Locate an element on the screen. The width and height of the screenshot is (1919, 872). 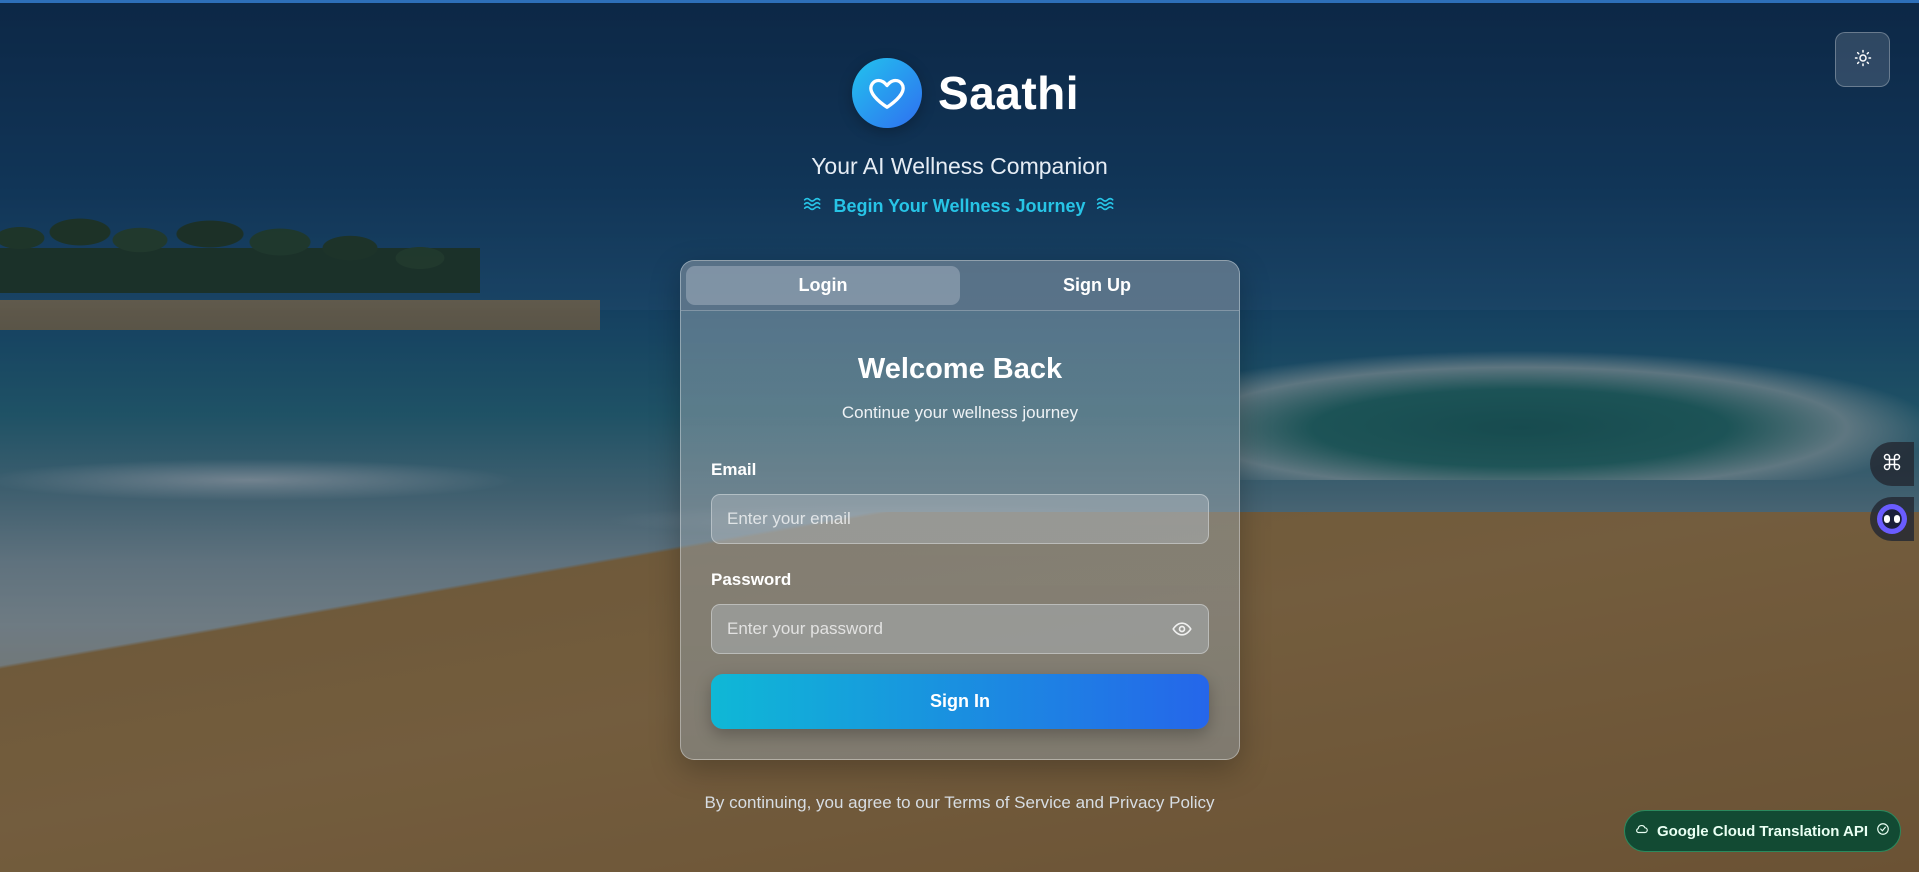
journey-text: Begin Your Wellness Journey is located at coordinates (959, 206).